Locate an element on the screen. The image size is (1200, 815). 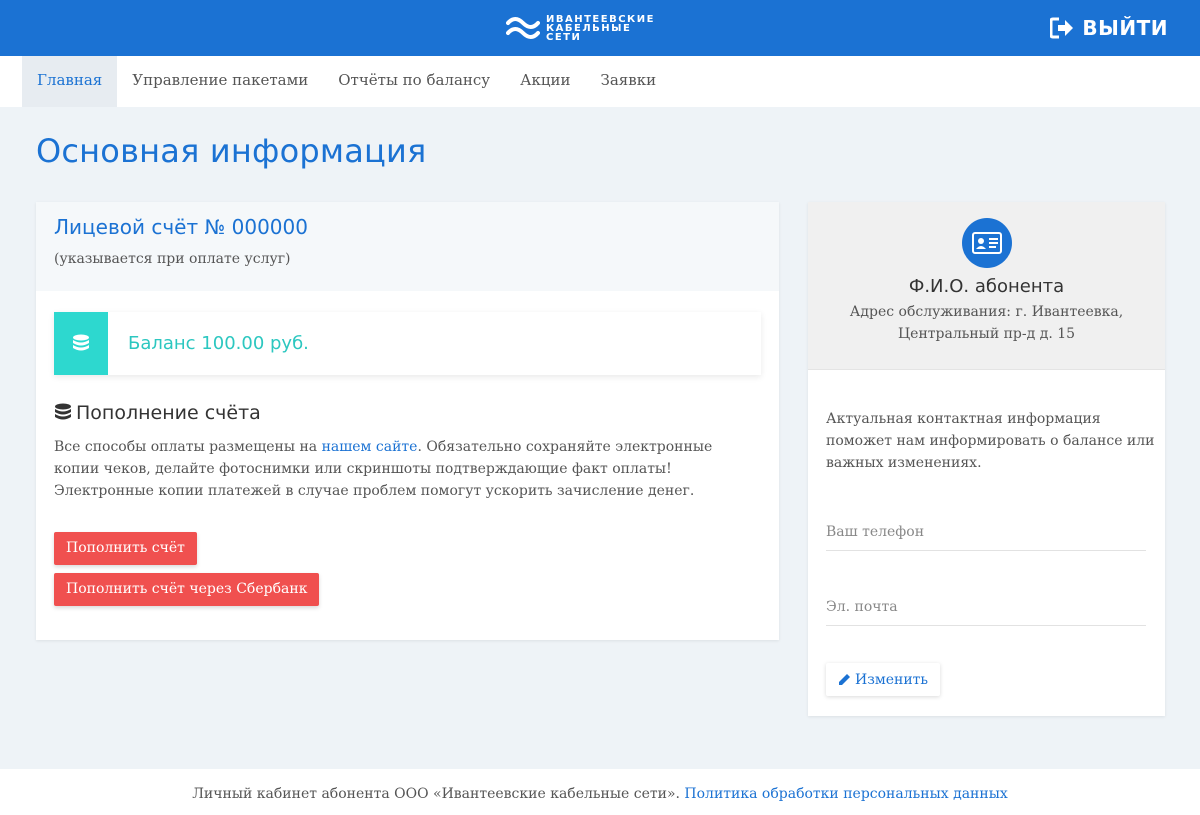
edit-label: Изменить is located at coordinates (892, 679).